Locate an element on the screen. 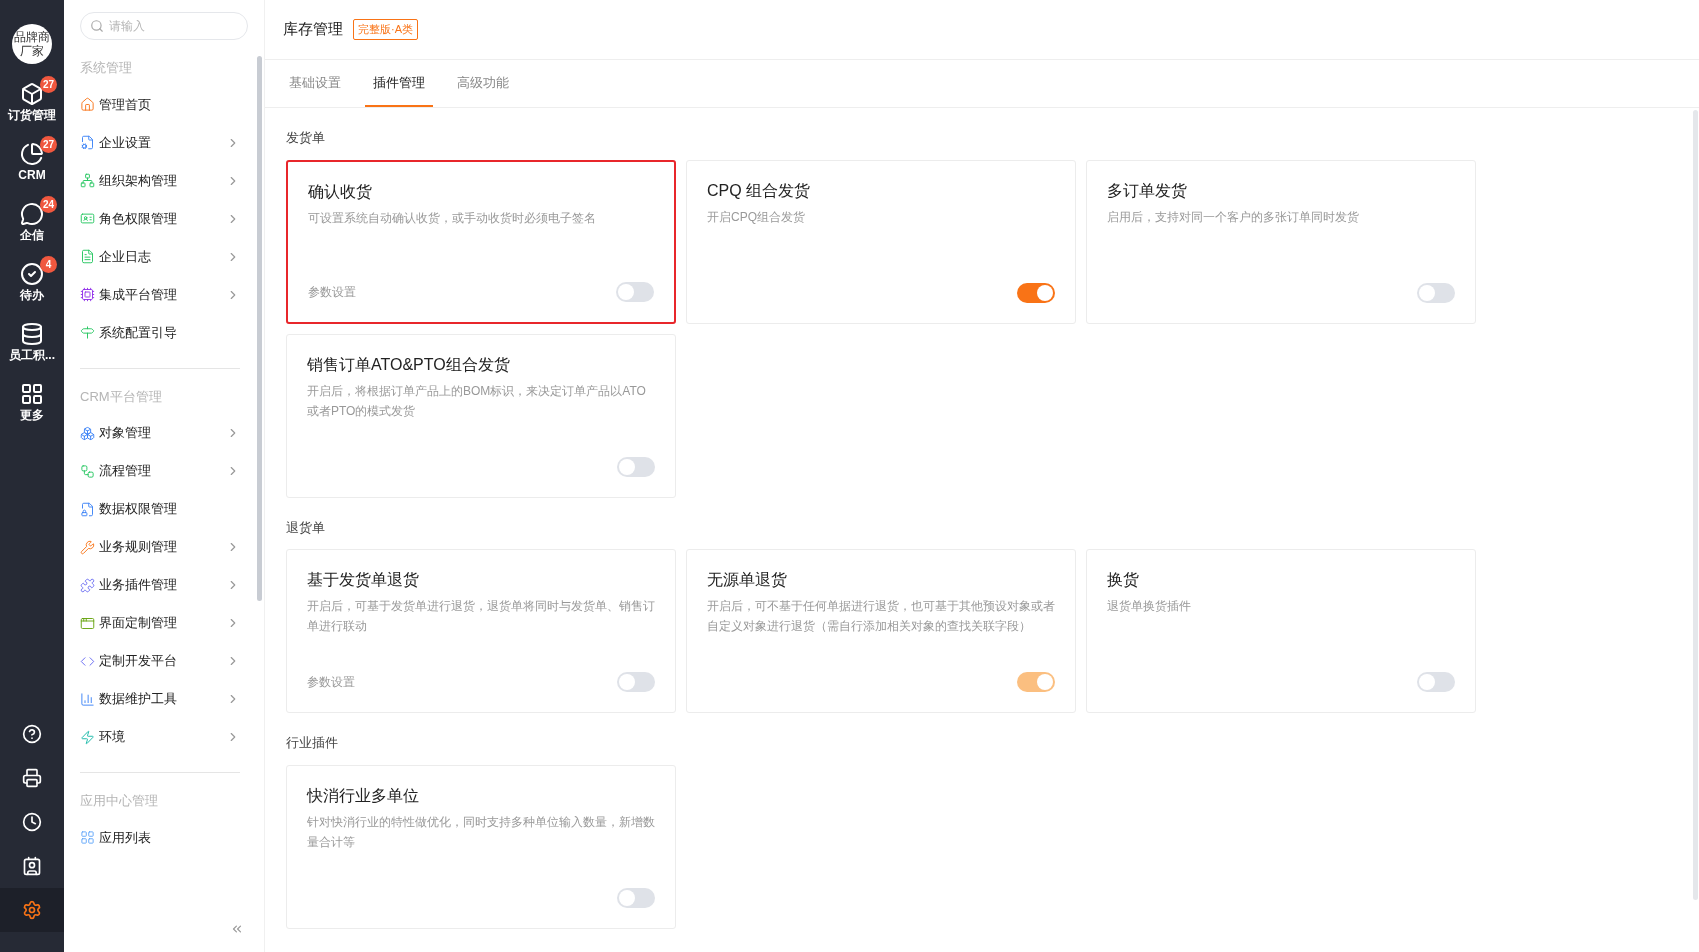 This screenshot has height=952, width=1699. sidebar-item: 应用列表 is located at coordinates (160, 837).